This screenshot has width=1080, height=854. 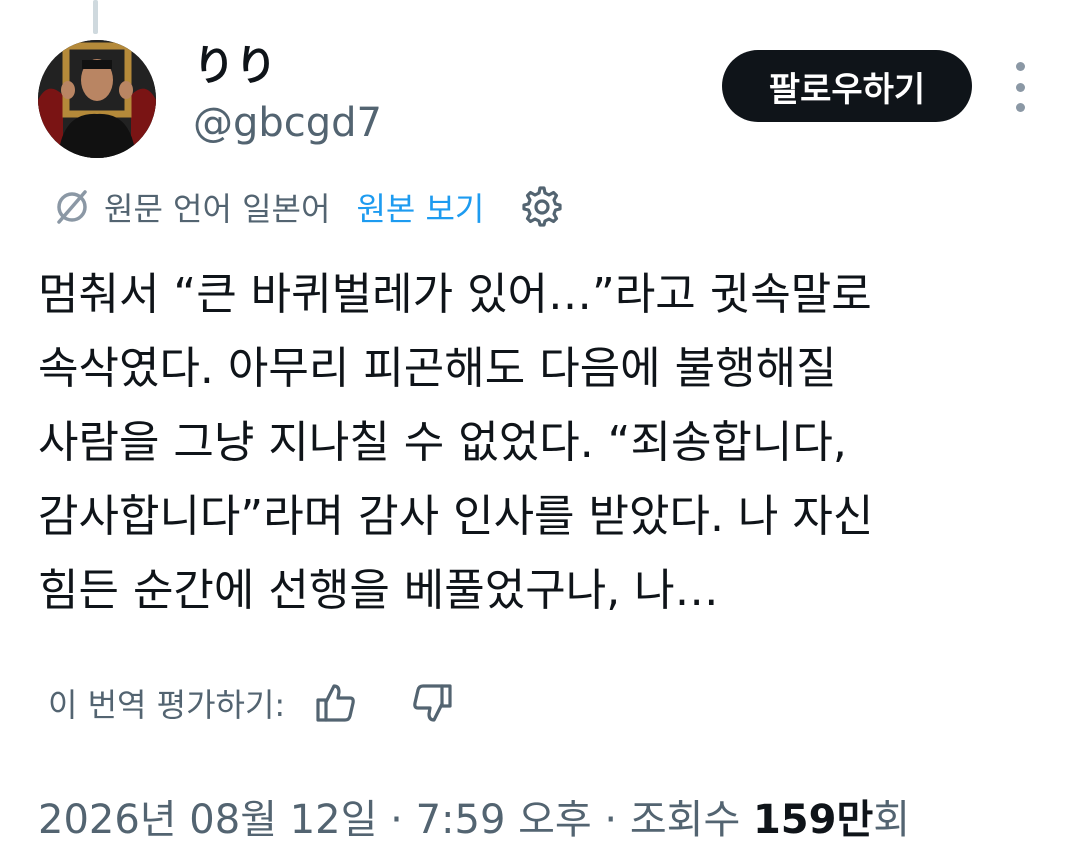 What do you see at coordinates (72, 207) in the screenshot?
I see `translate-icon` at bounding box center [72, 207].